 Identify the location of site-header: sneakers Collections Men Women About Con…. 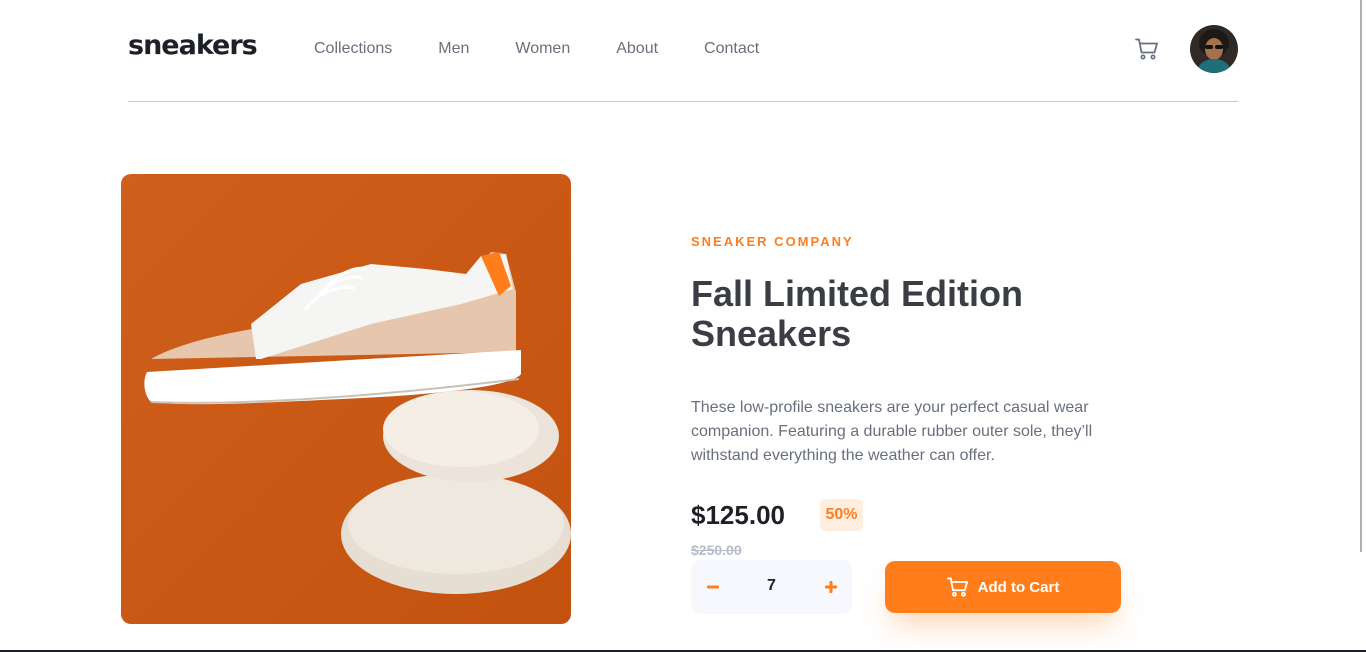
(683, 51).